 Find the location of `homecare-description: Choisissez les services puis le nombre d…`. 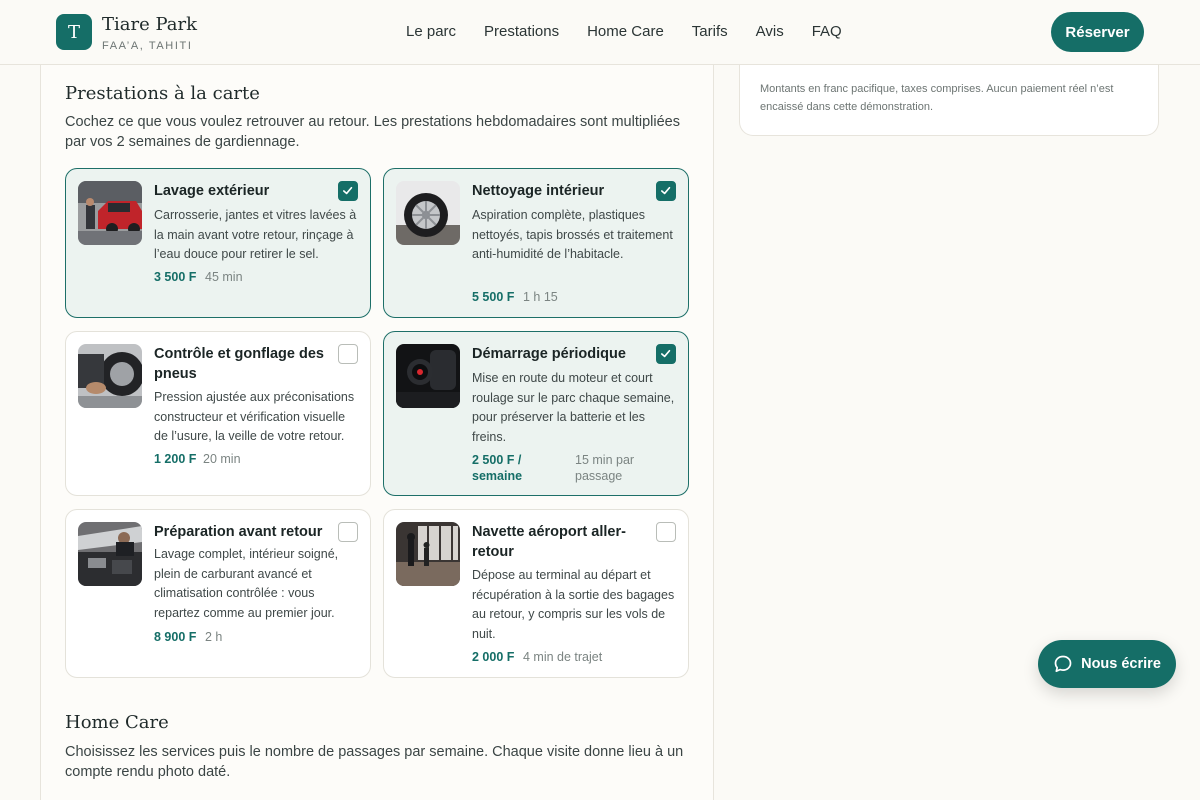

homecare-description: Choisissez les services puis le nombre d… is located at coordinates (374, 762).